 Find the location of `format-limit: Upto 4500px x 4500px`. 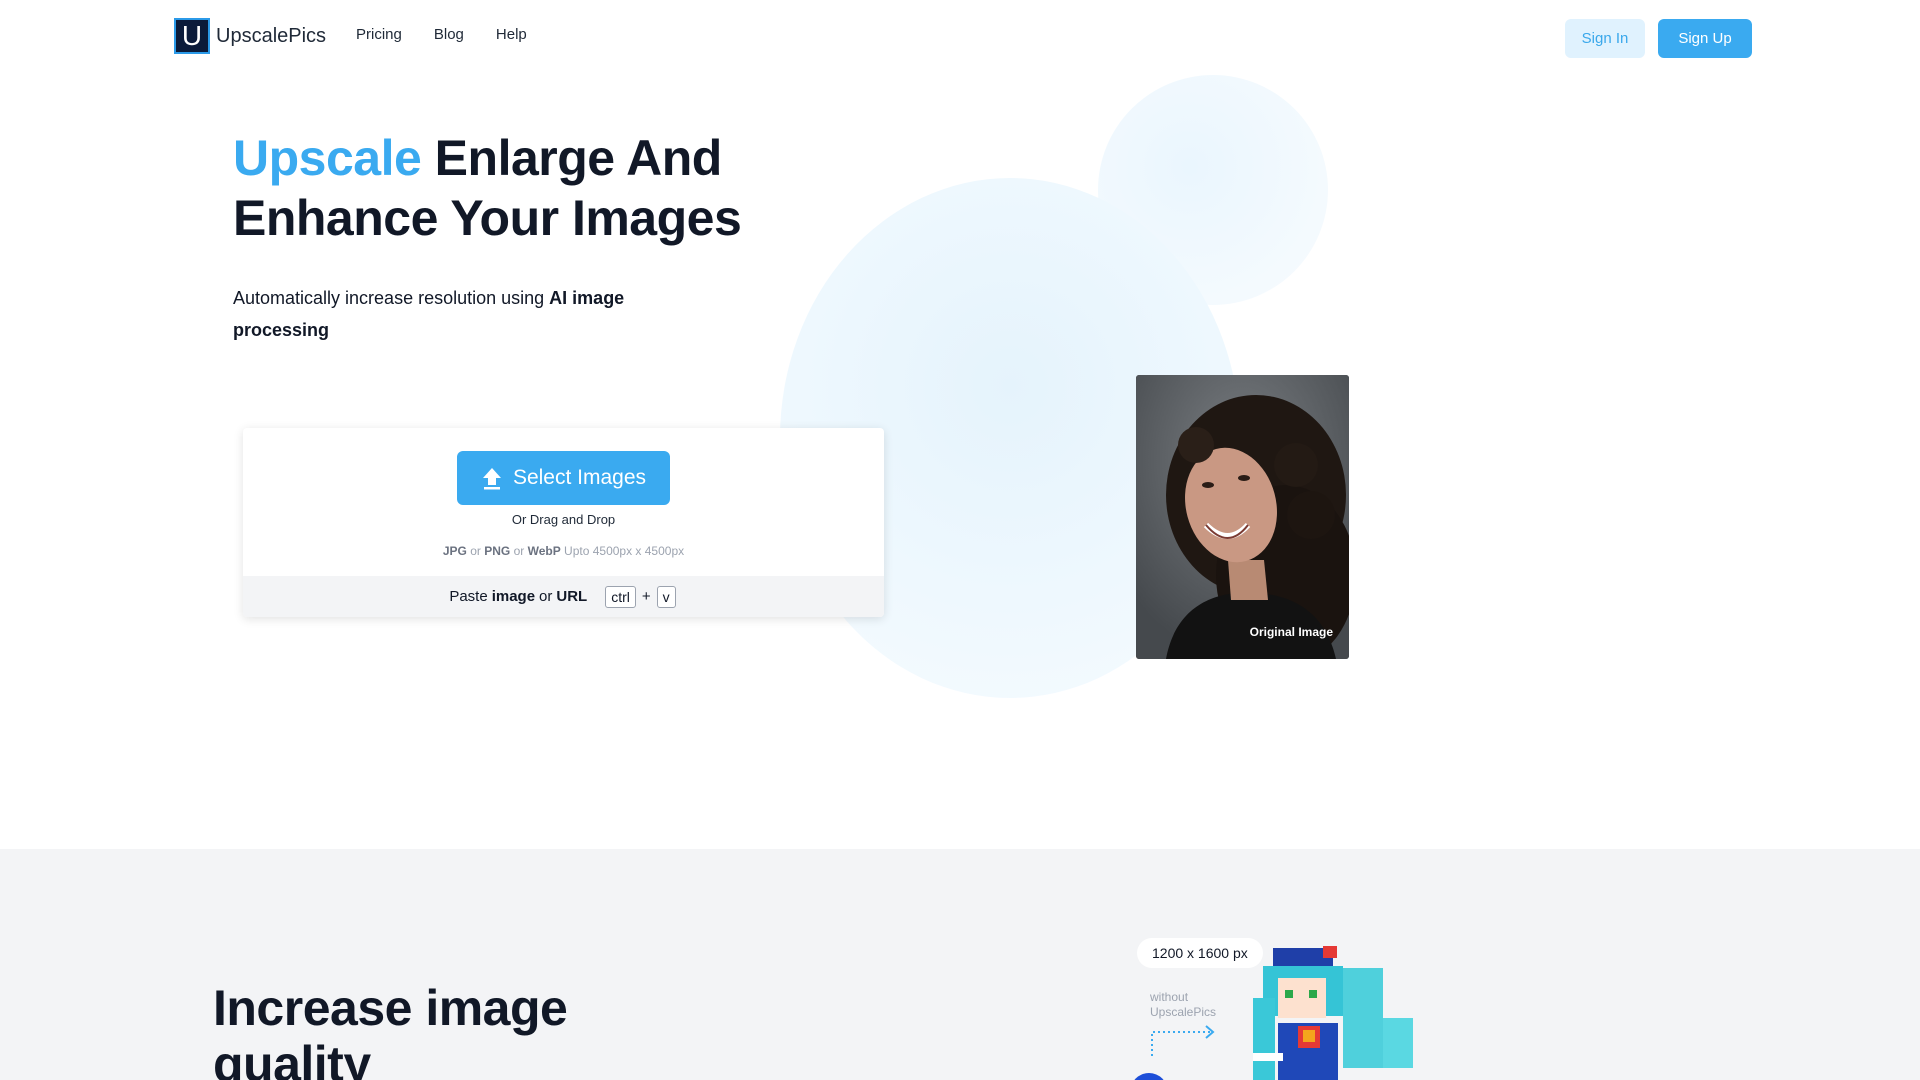

format-limit: Upto 4500px x 4500px is located at coordinates (622, 551).